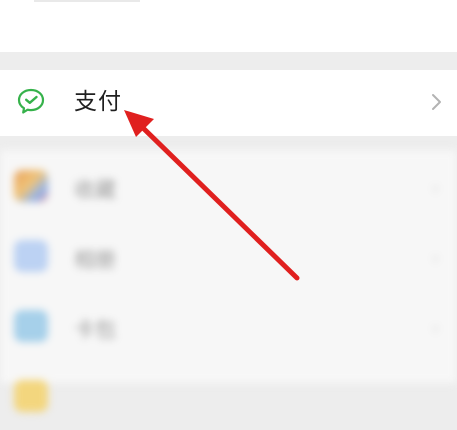 Image resolution: width=457 pixels, height=430 pixels. I want to click on previous-settings-card, so click(228, 26).